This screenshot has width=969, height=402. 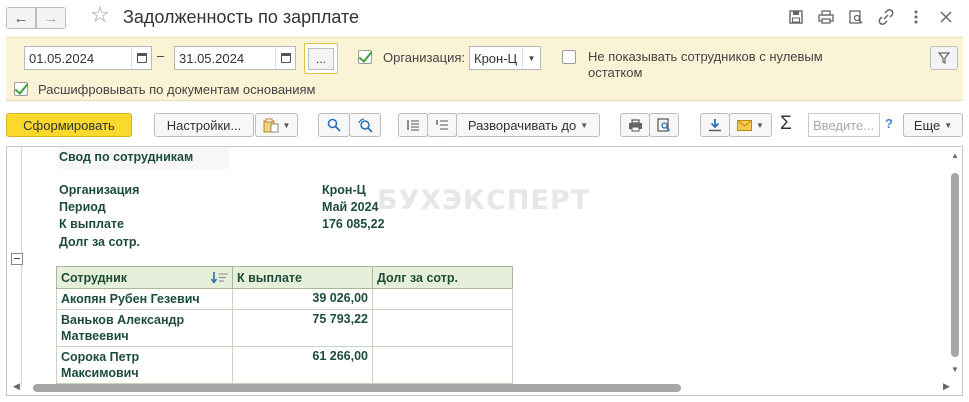 What do you see at coordinates (126, 157) in the screenshot?
I see `report-heading: Свод по сотрудникам` at bounding box center [126, 157].